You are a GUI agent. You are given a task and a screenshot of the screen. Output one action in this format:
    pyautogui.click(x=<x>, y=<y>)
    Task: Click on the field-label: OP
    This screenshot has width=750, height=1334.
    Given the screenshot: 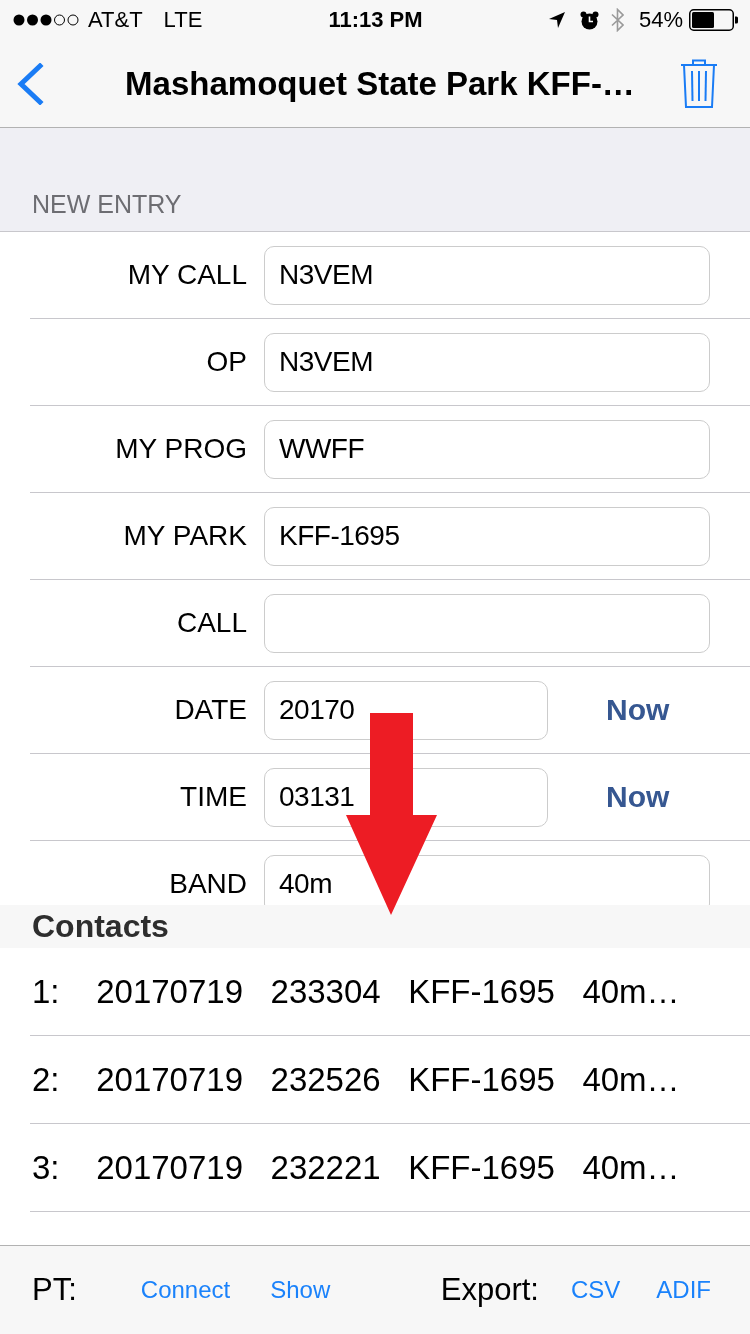 What is the action you would take?
    pyautogui.click(x=226, y=362)
    